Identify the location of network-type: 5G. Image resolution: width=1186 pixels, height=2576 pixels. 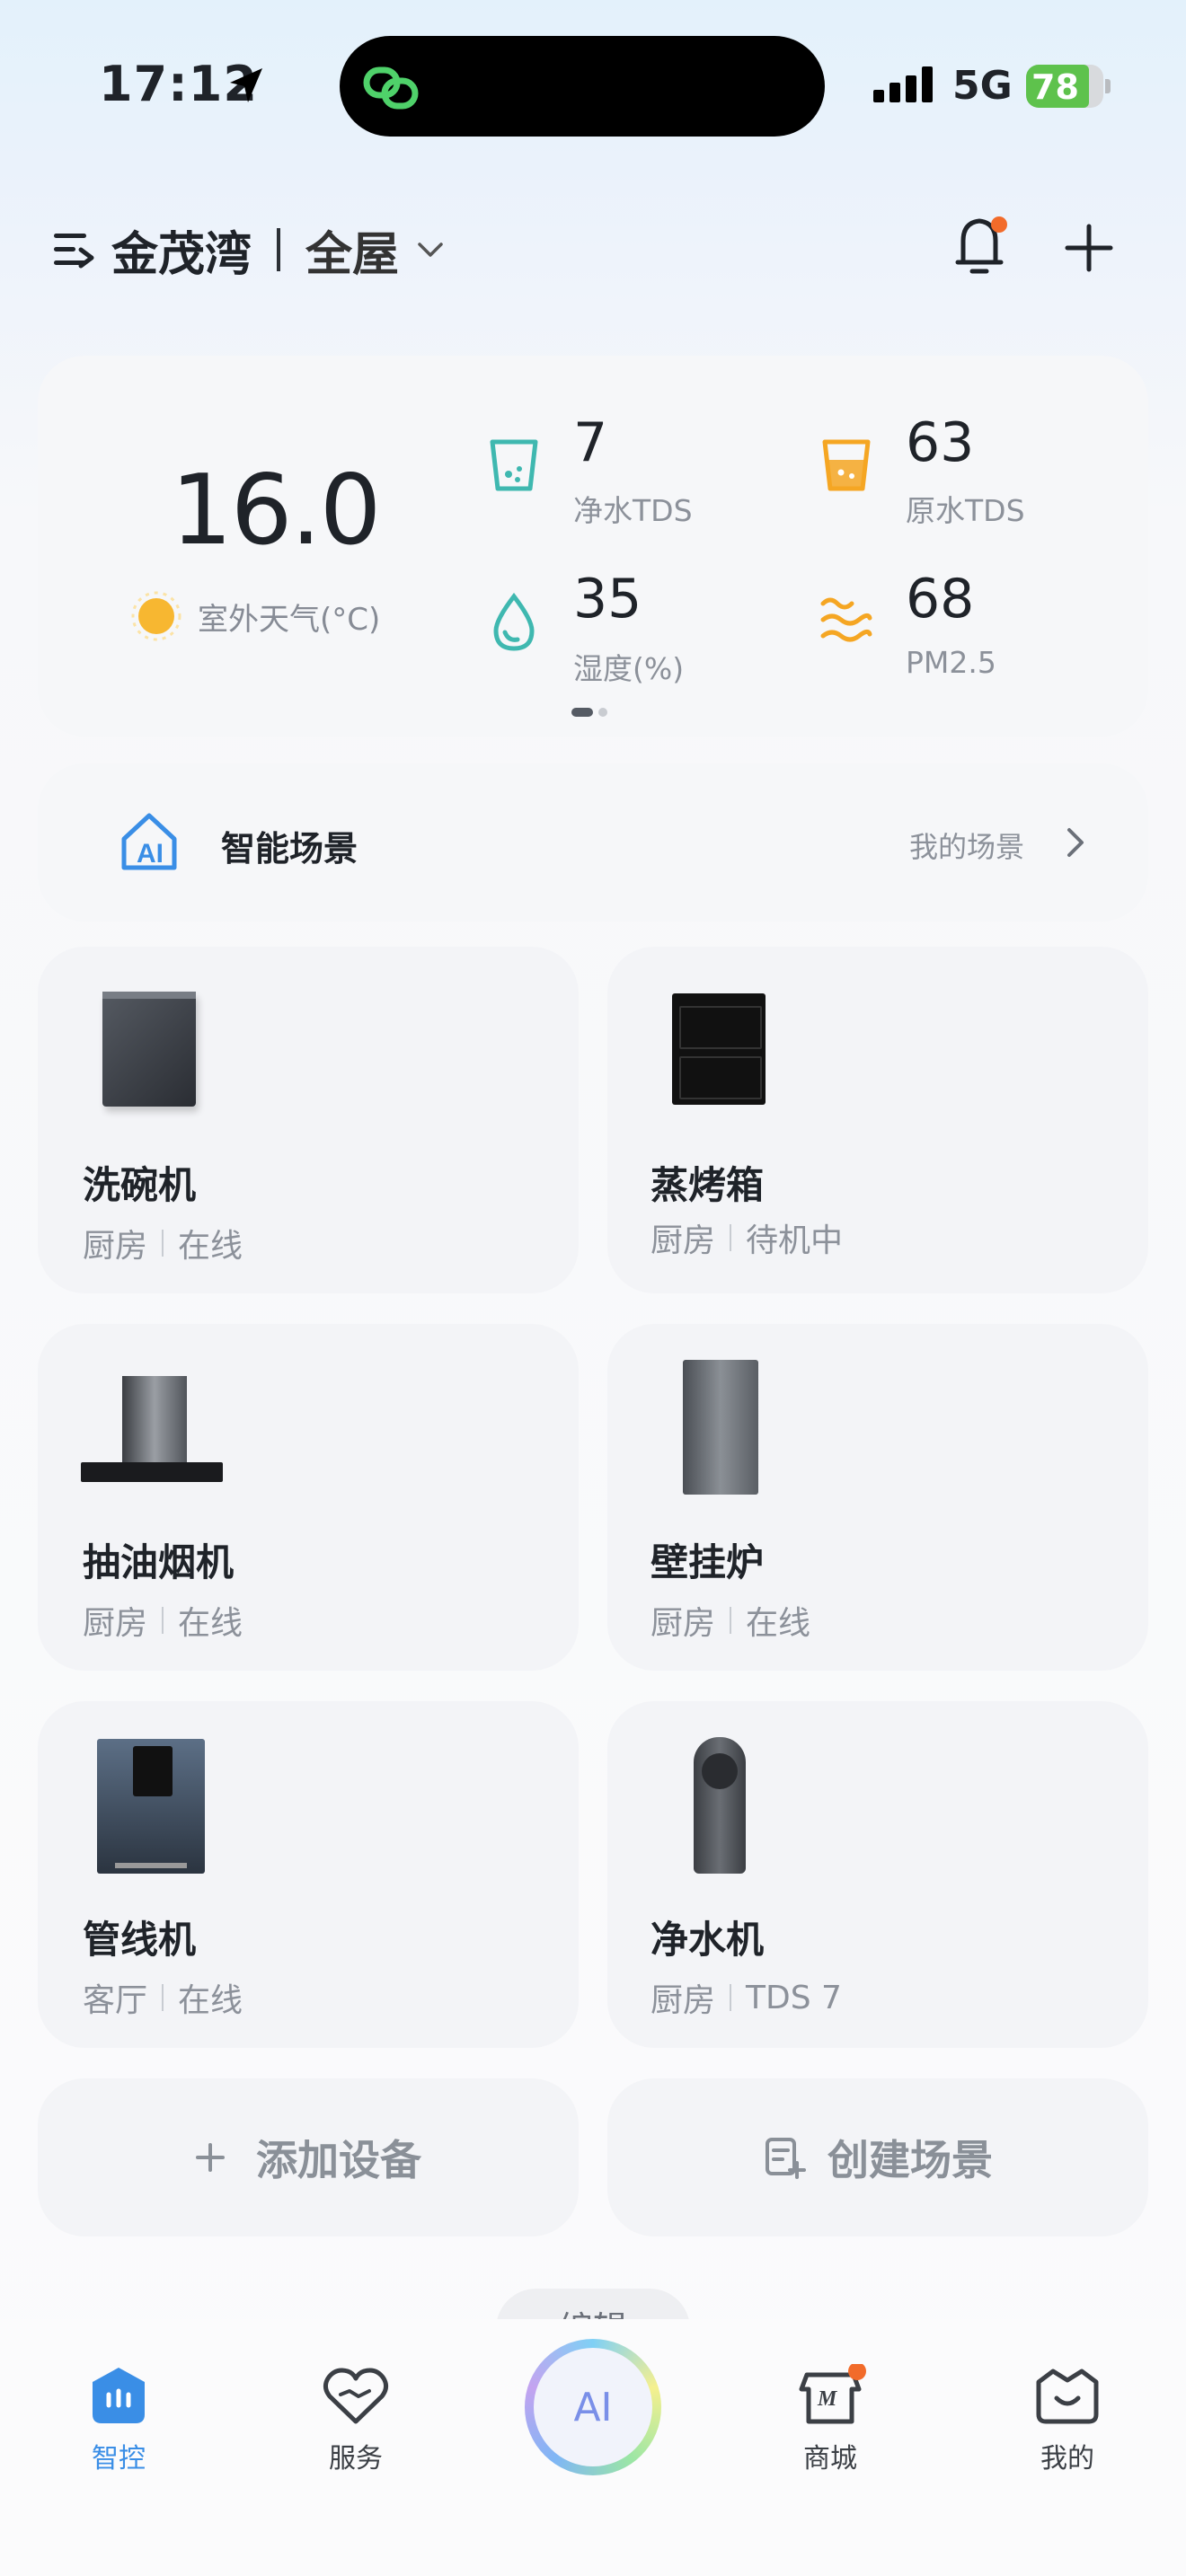
(982, 86).